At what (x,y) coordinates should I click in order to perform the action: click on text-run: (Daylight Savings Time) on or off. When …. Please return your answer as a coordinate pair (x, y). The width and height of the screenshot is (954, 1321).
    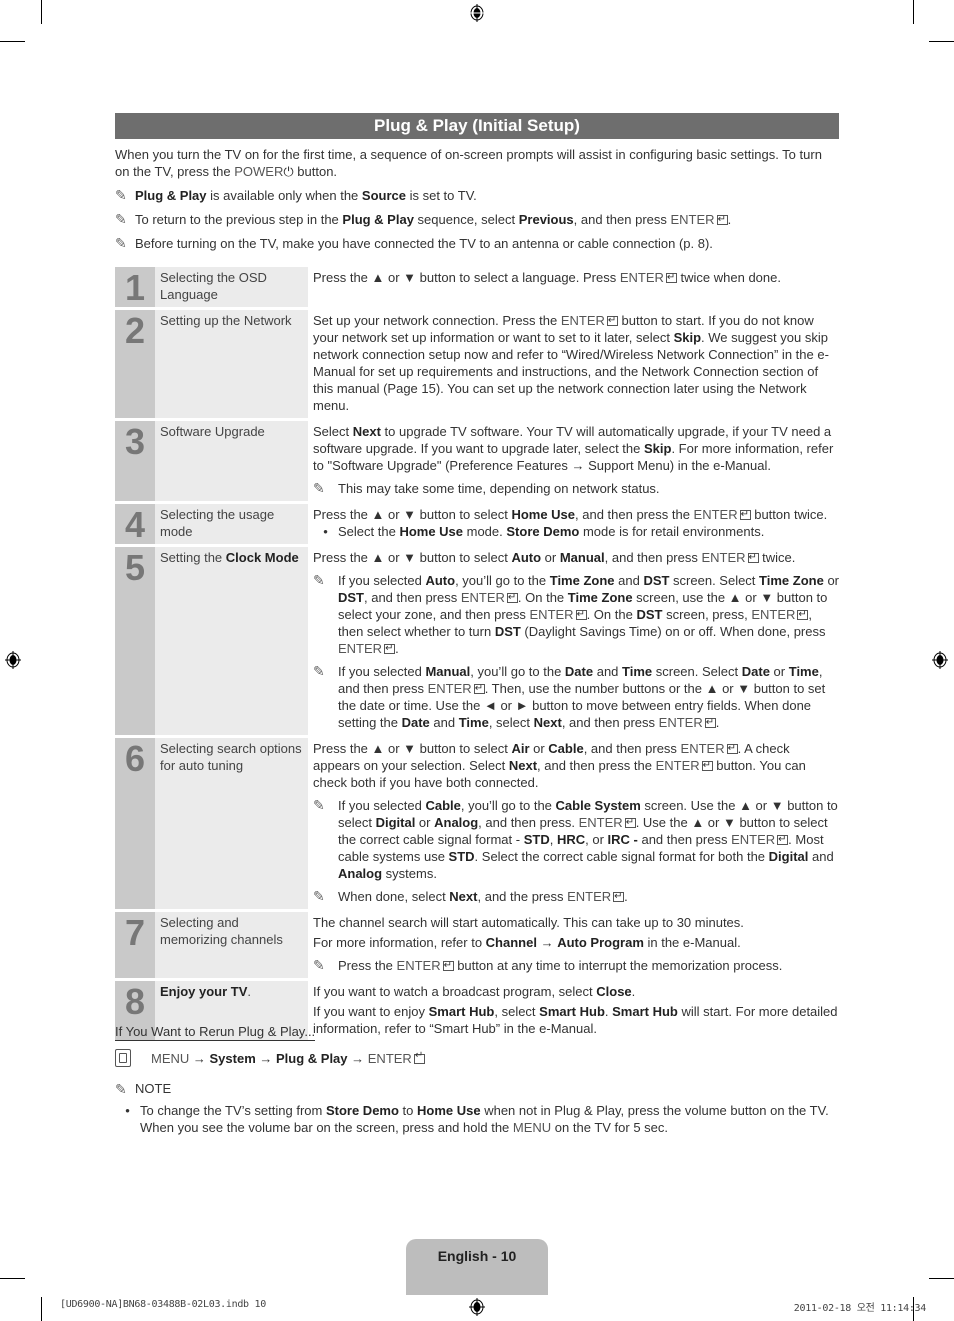
    Looking at the image, I should click on (673, 631).